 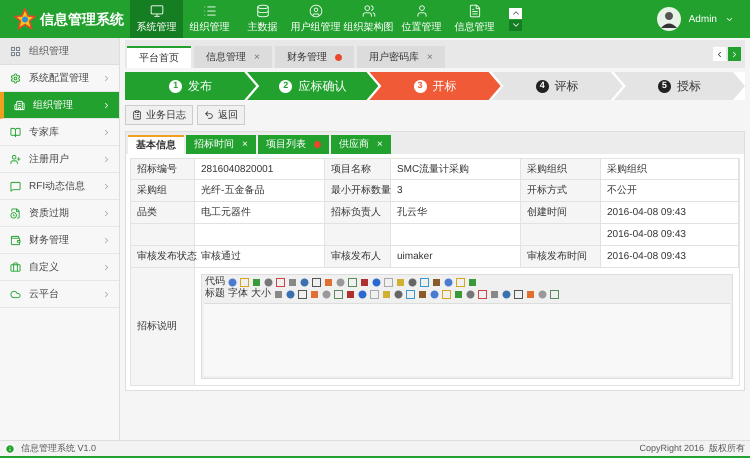 What do you see at coordinates (59, 159) in the screenshot?
I see `sidebar-item: 注册用户` at bounding box center [59, 159].